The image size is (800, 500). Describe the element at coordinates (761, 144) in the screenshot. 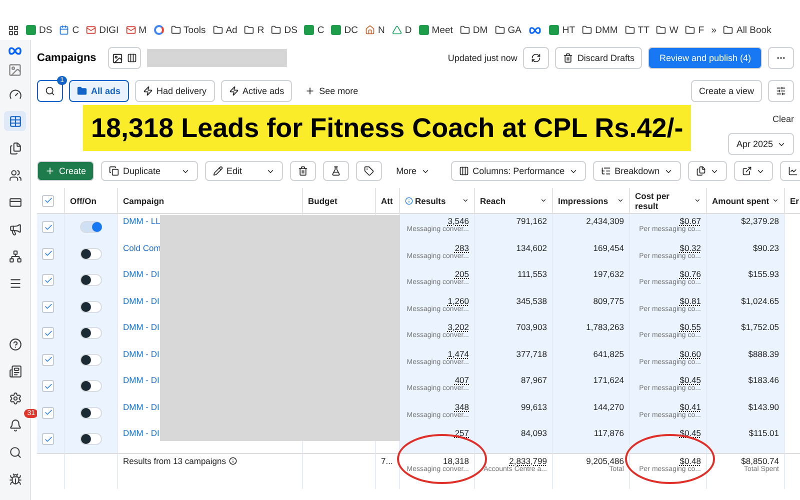

I see `date-range-picker: Apr 2025` at that location.